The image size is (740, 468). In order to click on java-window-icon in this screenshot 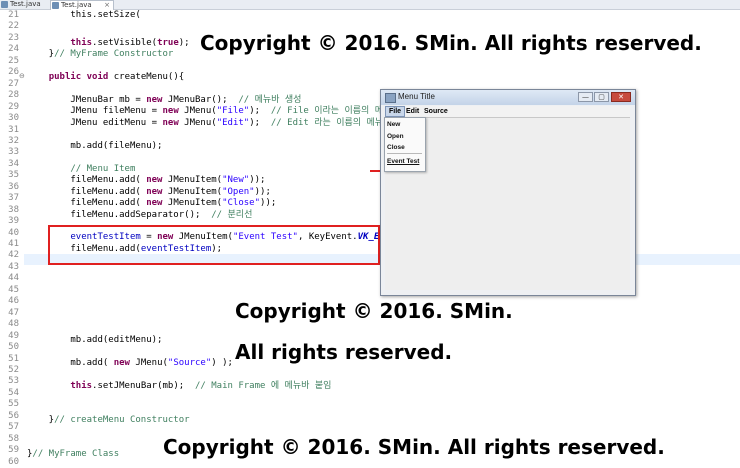, I will do `click(390, 98)`.